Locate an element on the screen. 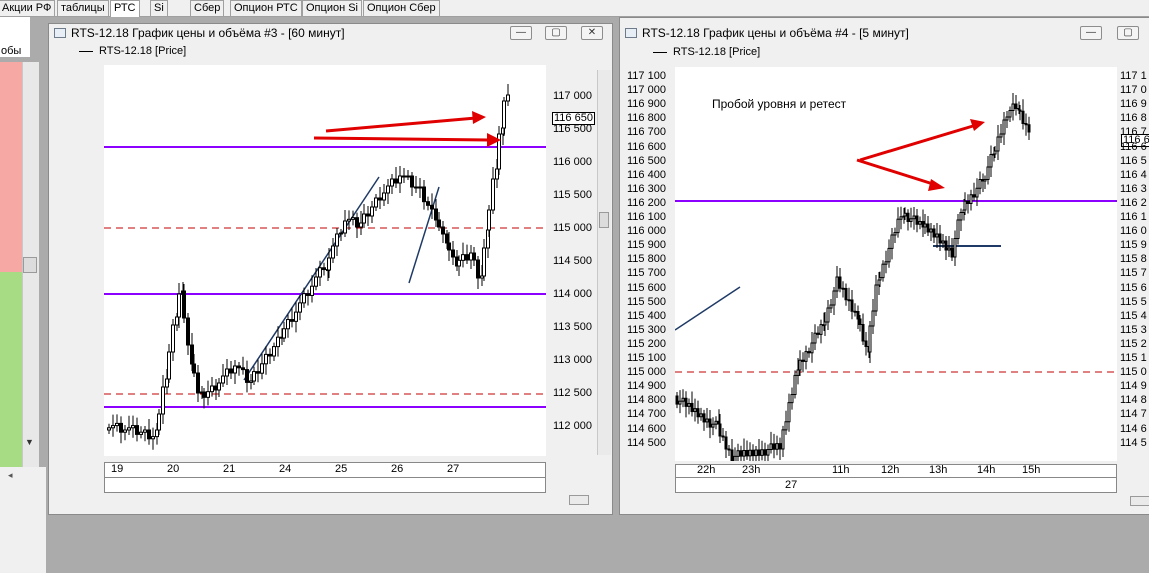  y-tick: 115 300 is located at coordinates (646, 329).